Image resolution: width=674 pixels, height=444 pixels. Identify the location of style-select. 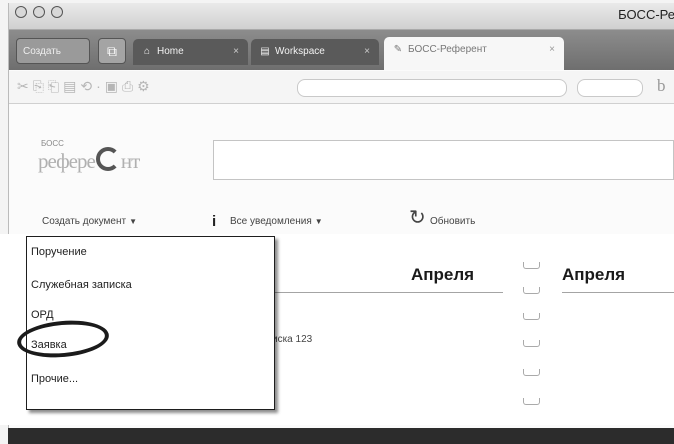
(432, 88).